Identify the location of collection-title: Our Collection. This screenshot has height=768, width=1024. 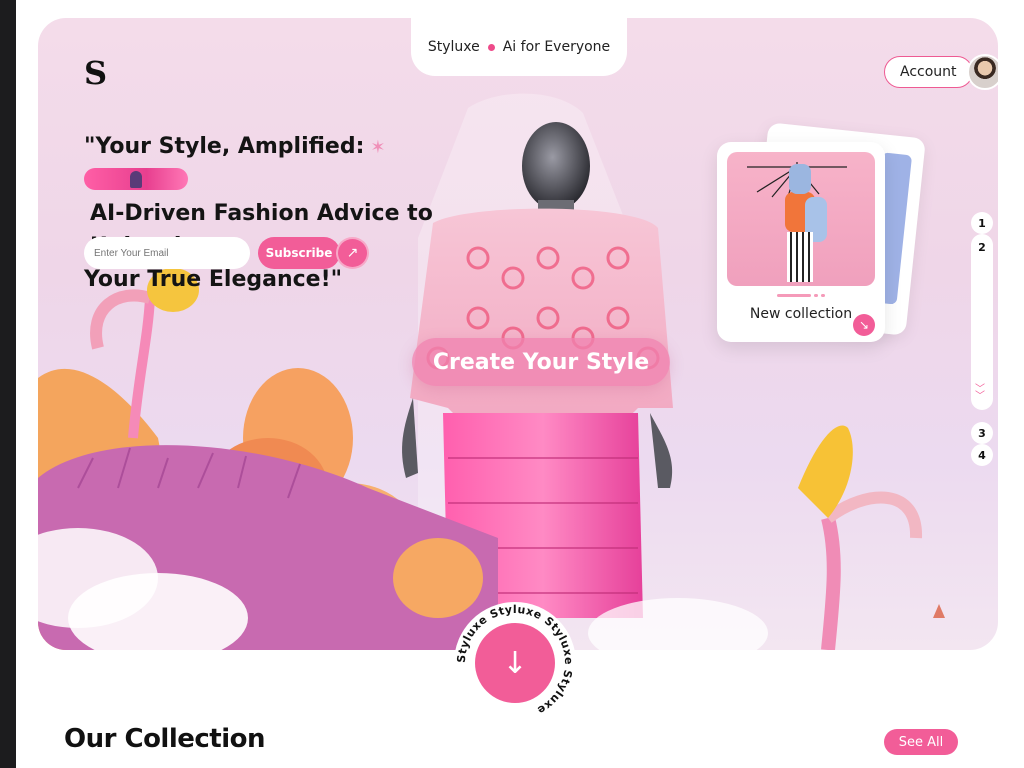
(165, 739).